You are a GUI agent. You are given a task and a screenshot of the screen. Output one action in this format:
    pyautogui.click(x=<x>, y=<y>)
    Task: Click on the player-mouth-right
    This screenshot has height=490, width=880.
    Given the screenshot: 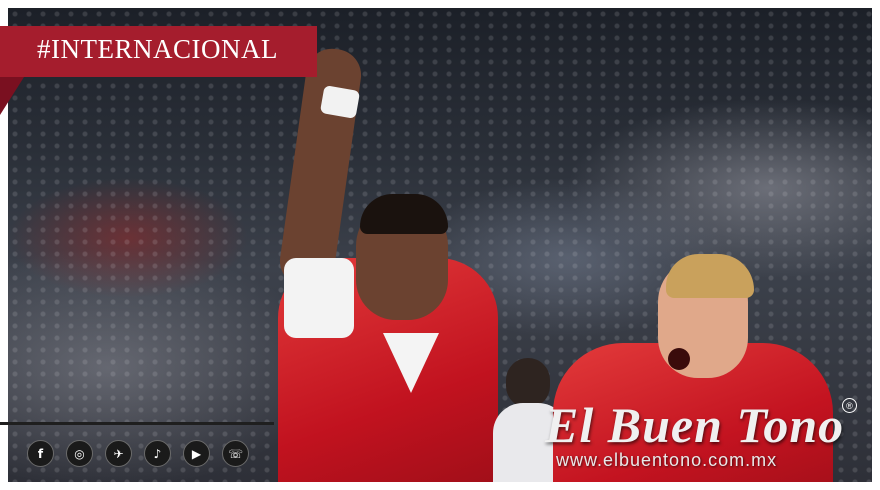 What is the action you would take?
    pyautogui.click(x=679, y=359)
    